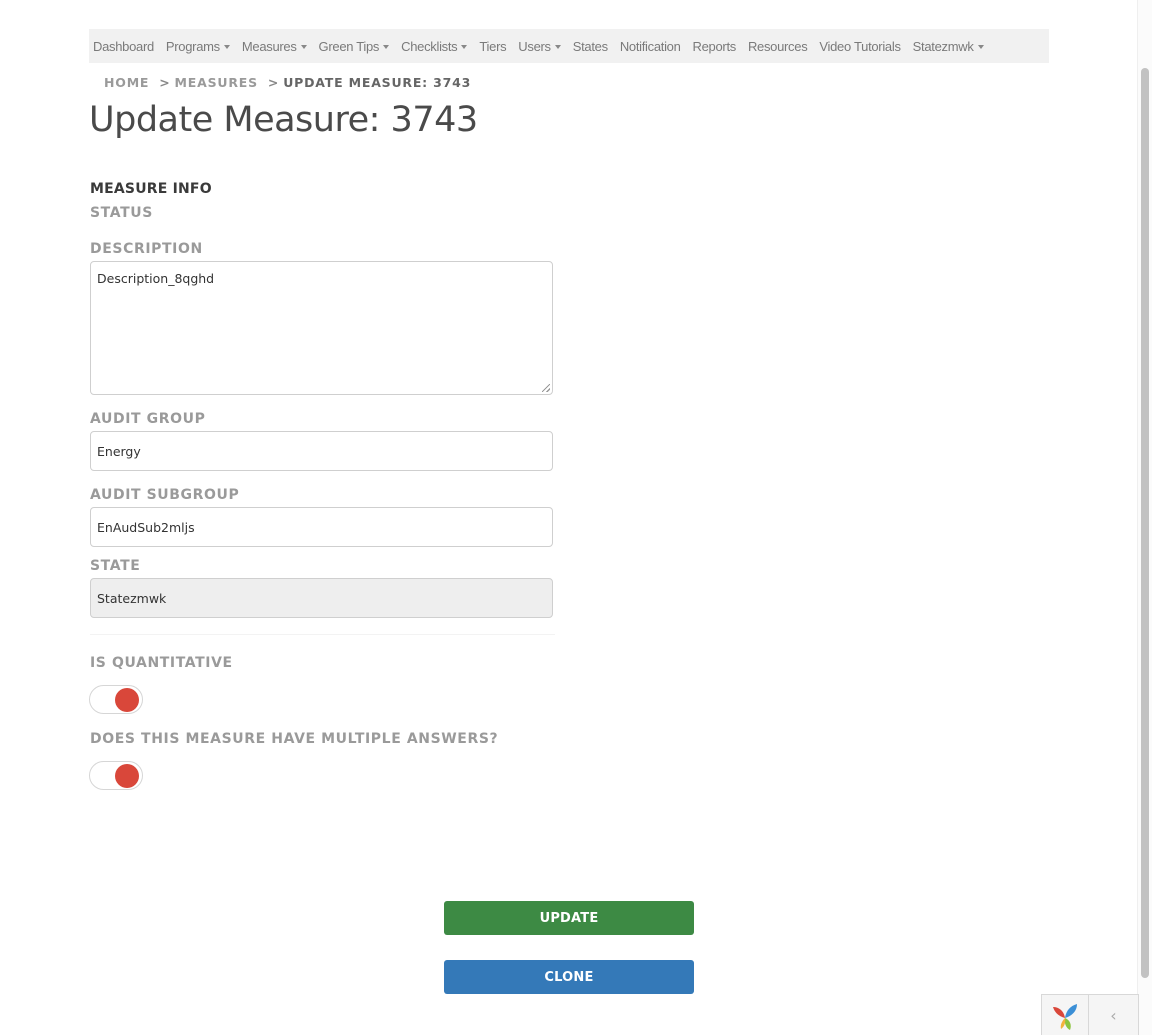 The width and height of the screenshot is (1152, 1035). I want to click on description-textarea: Description_8qghd, so click(321, 328).